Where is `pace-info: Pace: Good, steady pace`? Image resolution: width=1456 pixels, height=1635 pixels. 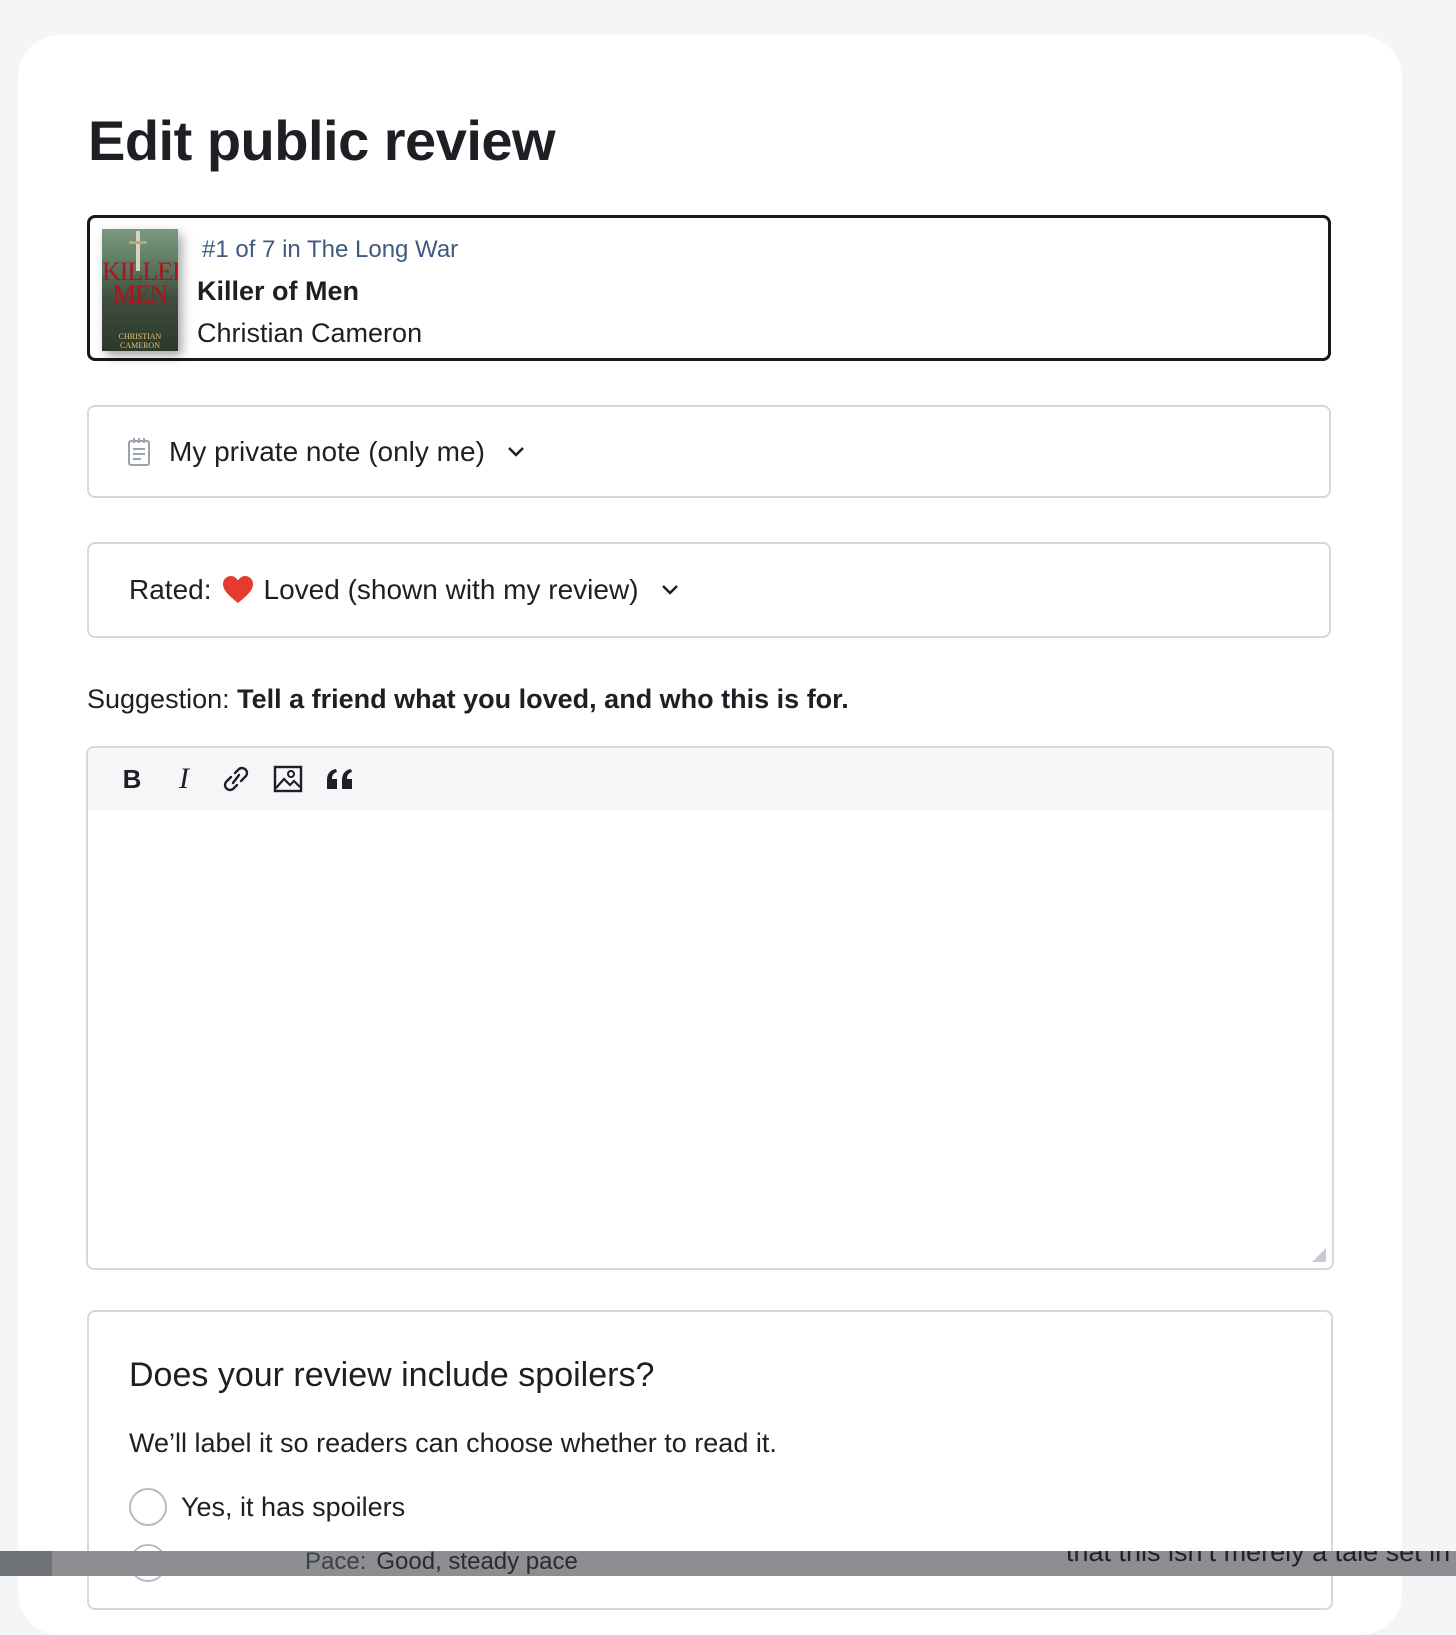 pace-info: Pace: Good, steady pace is located at coordinates (441, 1563).